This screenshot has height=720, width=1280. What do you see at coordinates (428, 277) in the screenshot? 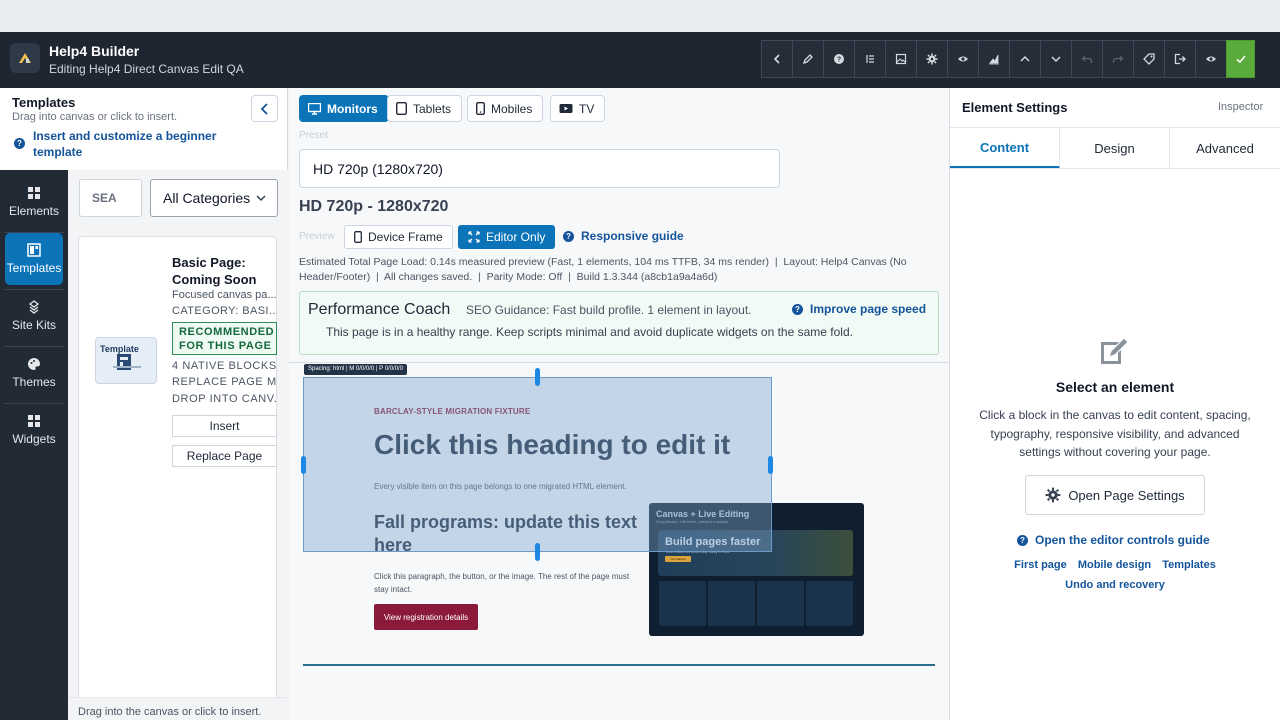
I see `save-status: All changes saved.` at bounding box center [428, 277].